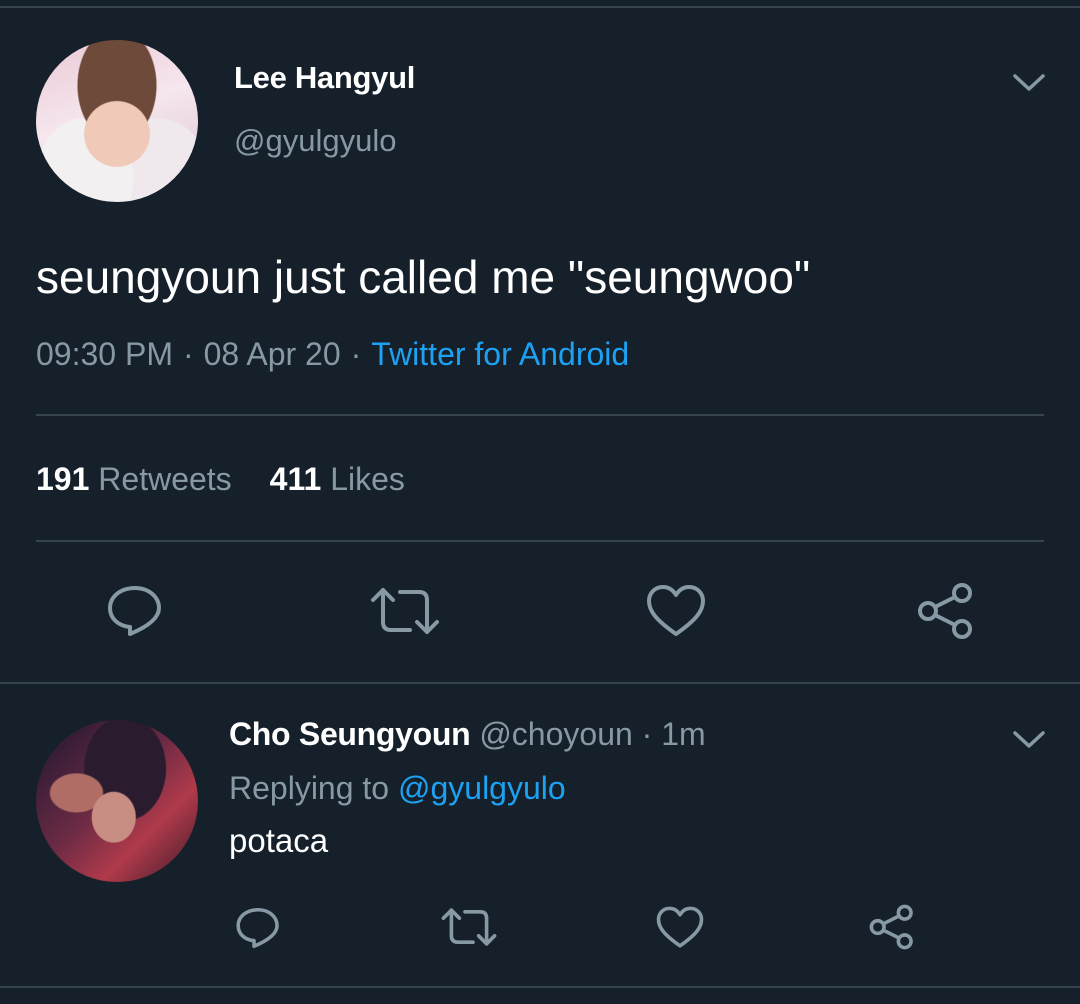 The height and width of the screenshot is (1004, 1080). I want to click on tweet-stats: 191 Retweets 411 Likes, so click(220, 479).